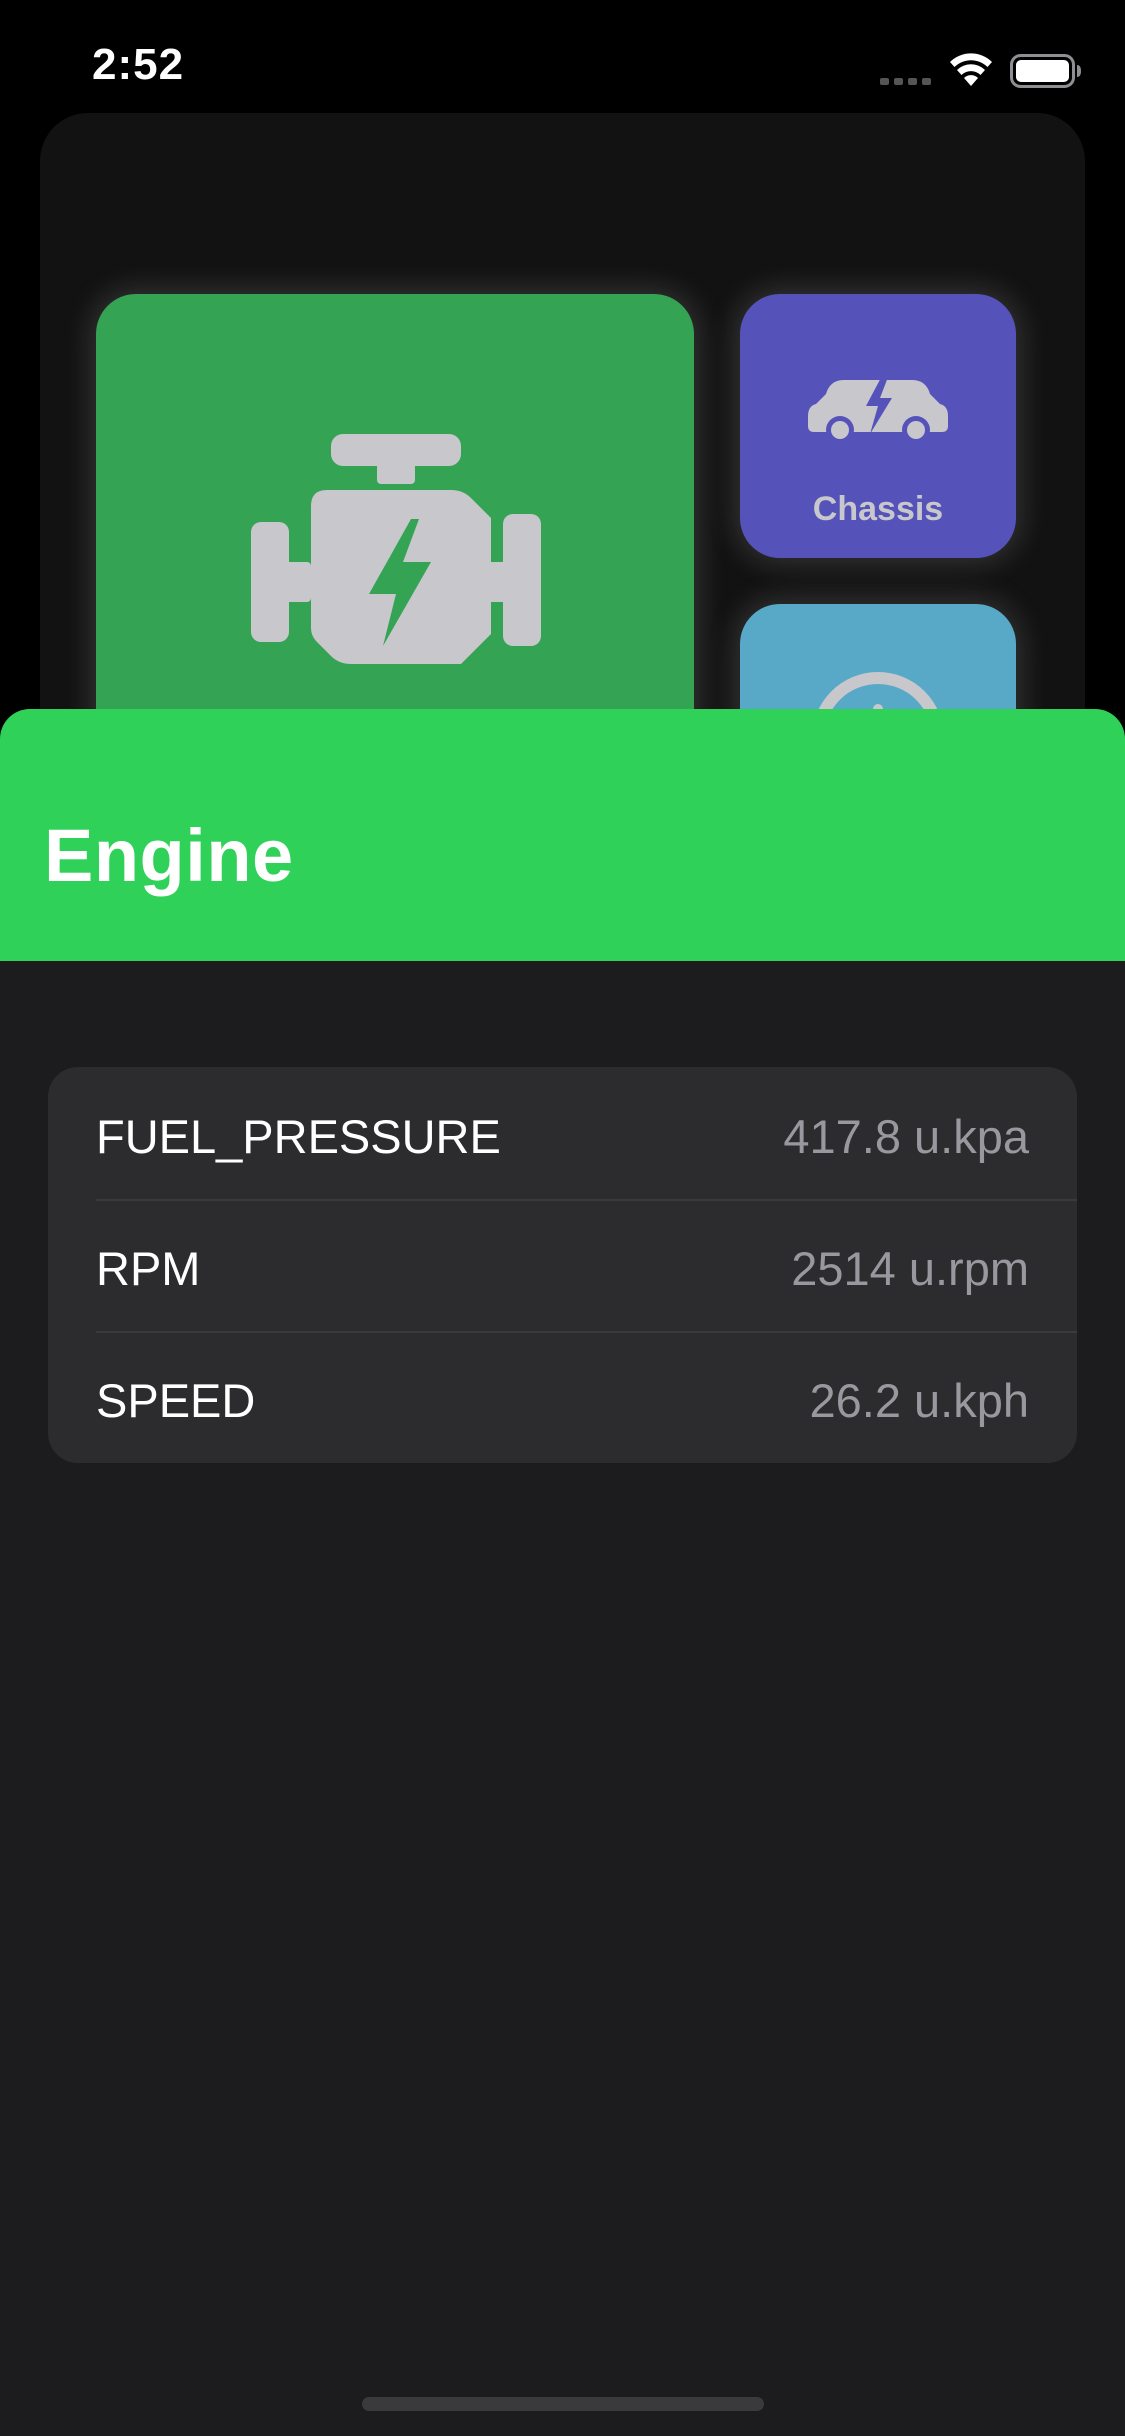  What do you see at coordinates (878, 509) in the screenshot?
I see `chassis-label: Chassis` at bounding box center [878, 509].